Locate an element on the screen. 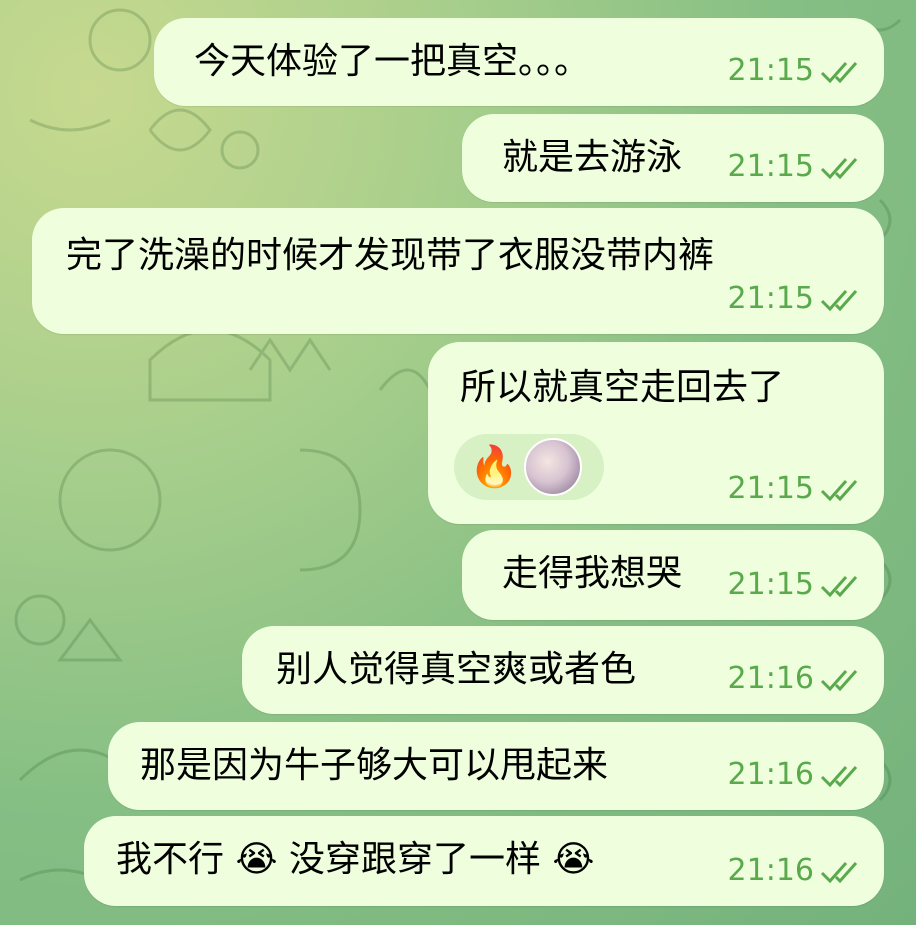 Image resolution: width=916 pixels, height=925 pixels. message-bubble: 所以就真空走回去了 🔥 21:15 is located at coordinates (656, 433).